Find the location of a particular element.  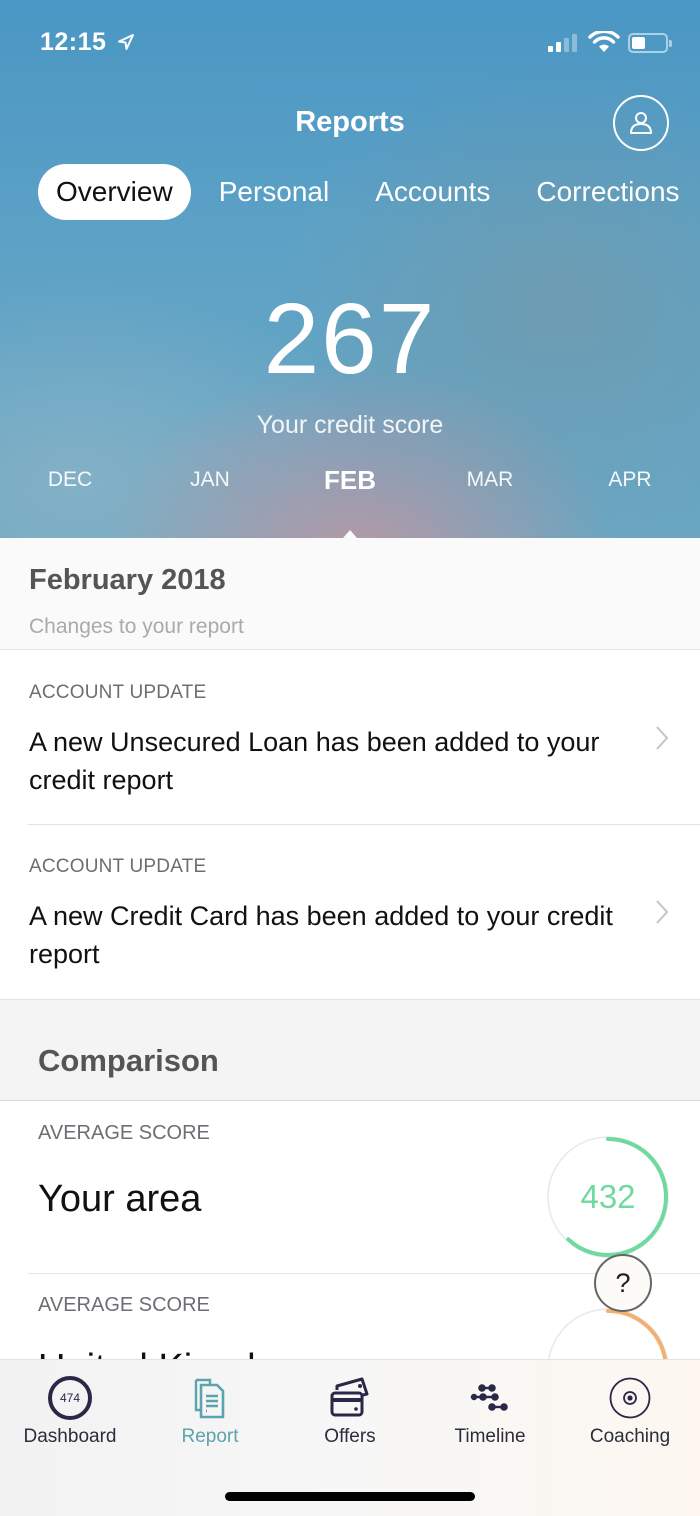

comparison-row-area: AVERAGE SCORE Your area 432 is located at coordinates (350, 1188).